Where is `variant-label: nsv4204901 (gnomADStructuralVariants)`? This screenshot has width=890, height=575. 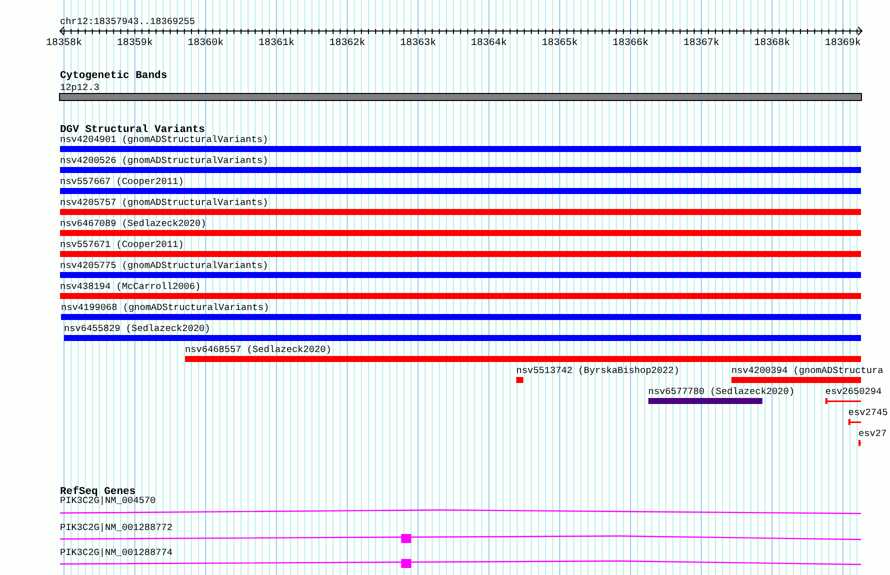
variant-label: nsv4204901 (gnomADStructuralVariants) is located at coordinates (164, 139).